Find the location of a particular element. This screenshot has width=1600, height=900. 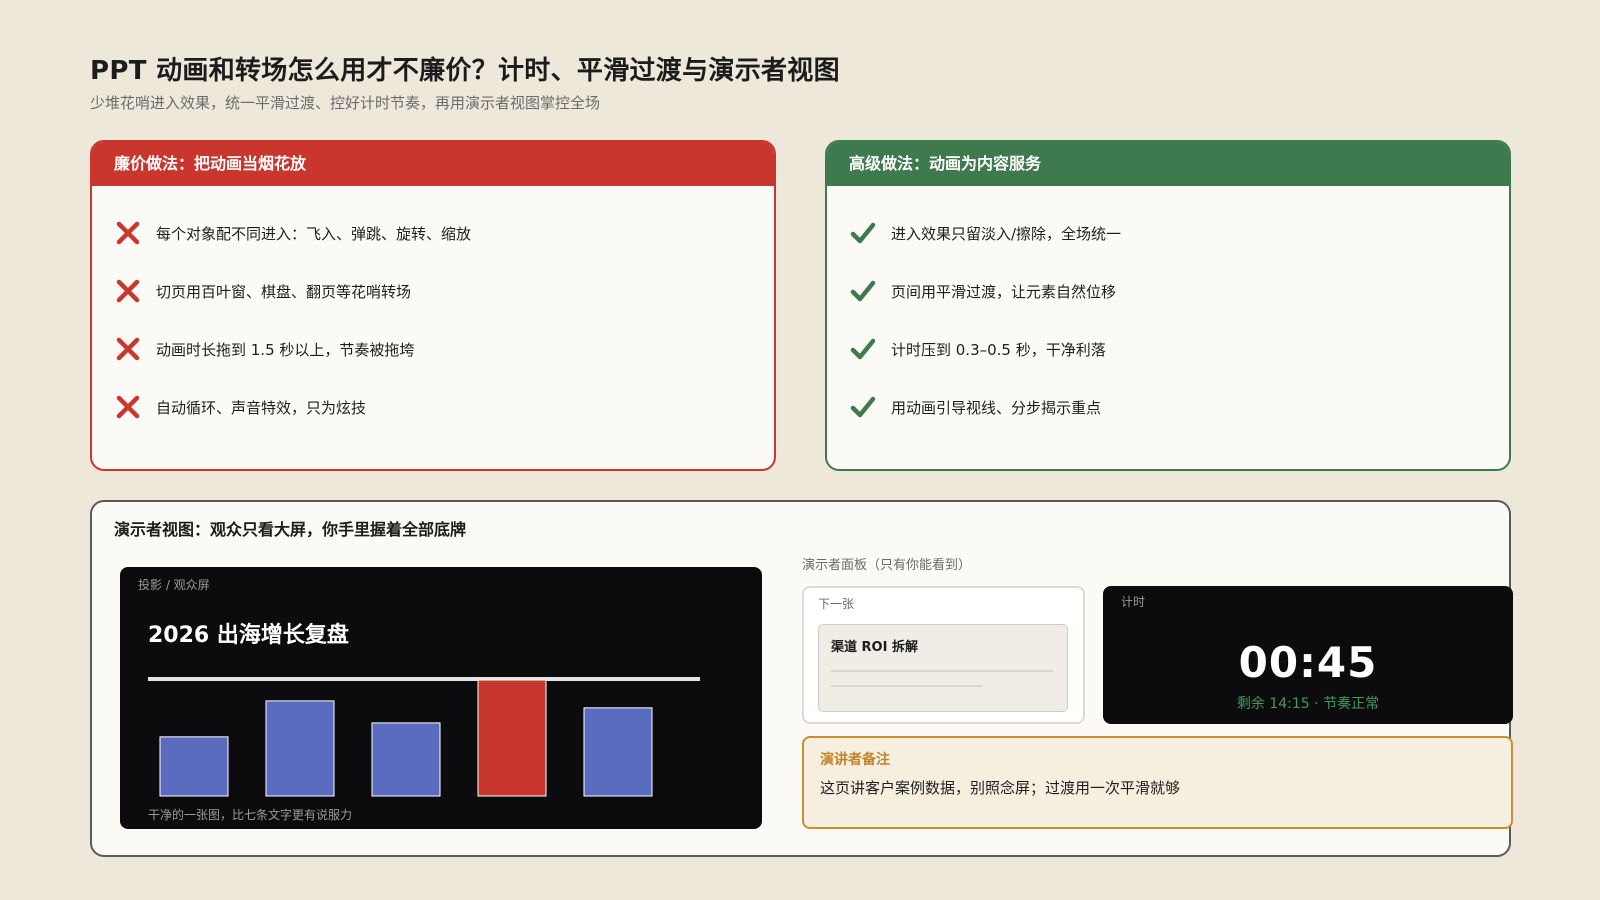

timer-label: 计时 is located at coordinates (1133, 602).